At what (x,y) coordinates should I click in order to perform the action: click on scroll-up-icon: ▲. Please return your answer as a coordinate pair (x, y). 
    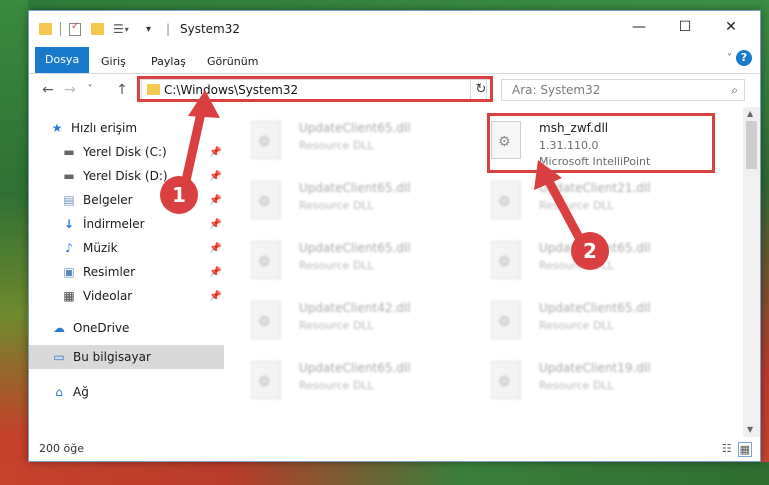
    Looking at the image, I should click on (750, 113).